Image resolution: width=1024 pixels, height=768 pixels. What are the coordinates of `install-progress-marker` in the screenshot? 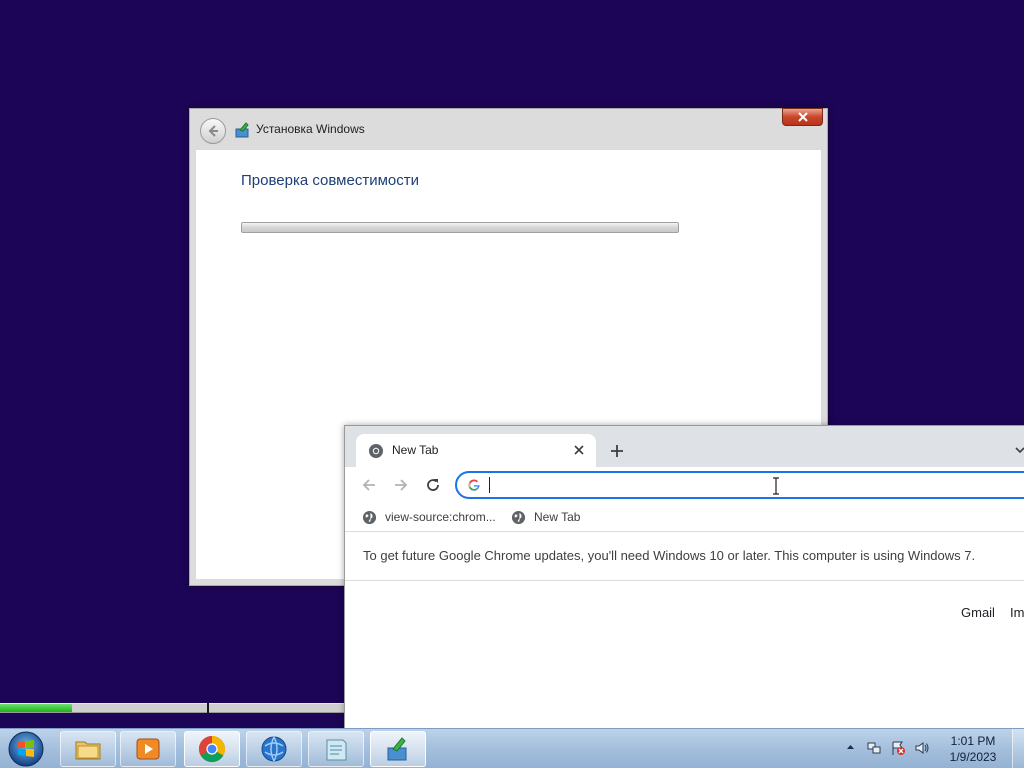 It's located at (208, 708).